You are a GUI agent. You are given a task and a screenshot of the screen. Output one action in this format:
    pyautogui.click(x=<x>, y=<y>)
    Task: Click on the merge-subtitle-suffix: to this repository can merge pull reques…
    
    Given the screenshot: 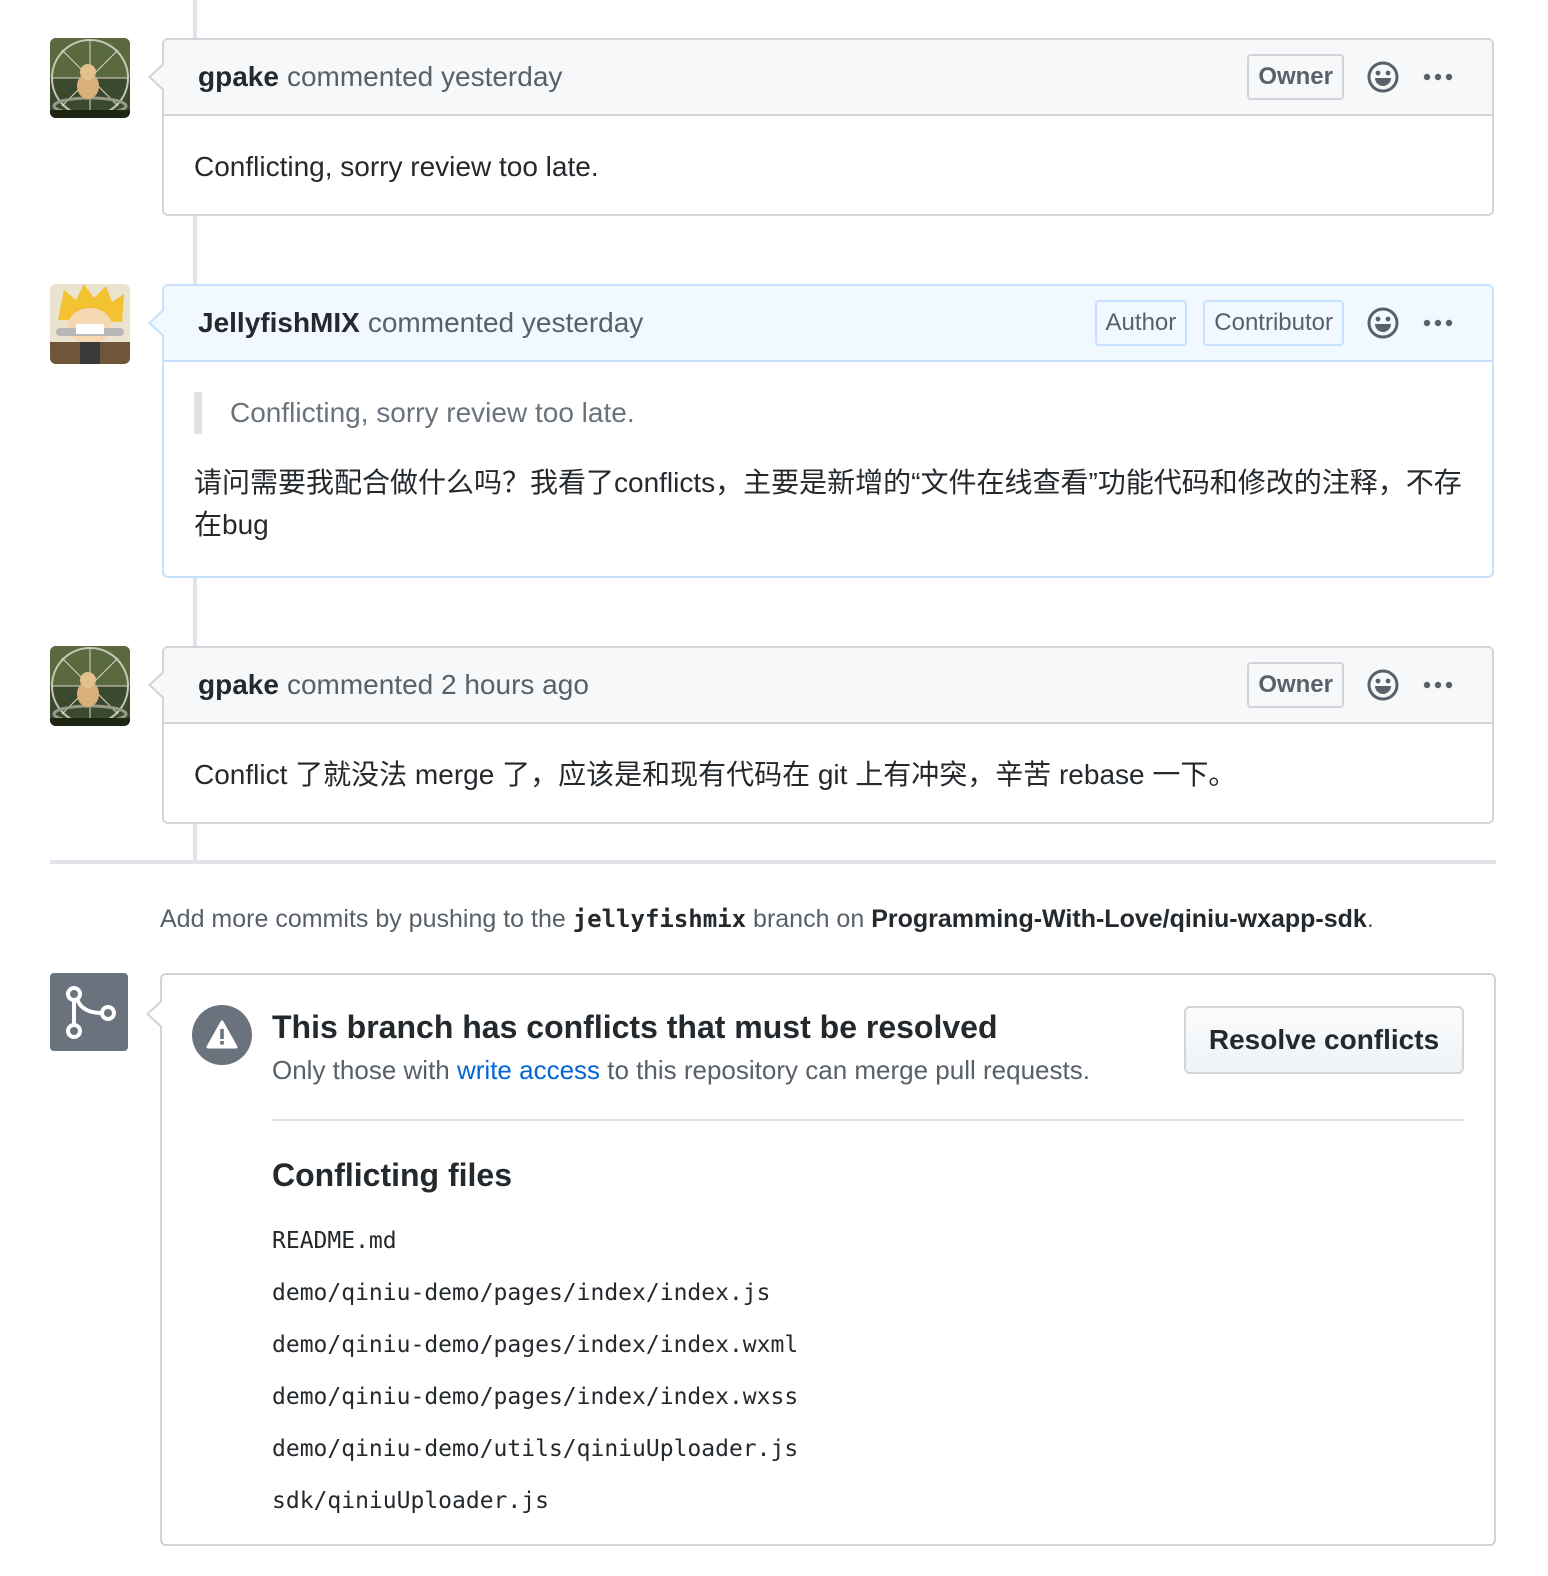 What is the action you would take?
    pyautogui.click(x=848, y=1070)
    